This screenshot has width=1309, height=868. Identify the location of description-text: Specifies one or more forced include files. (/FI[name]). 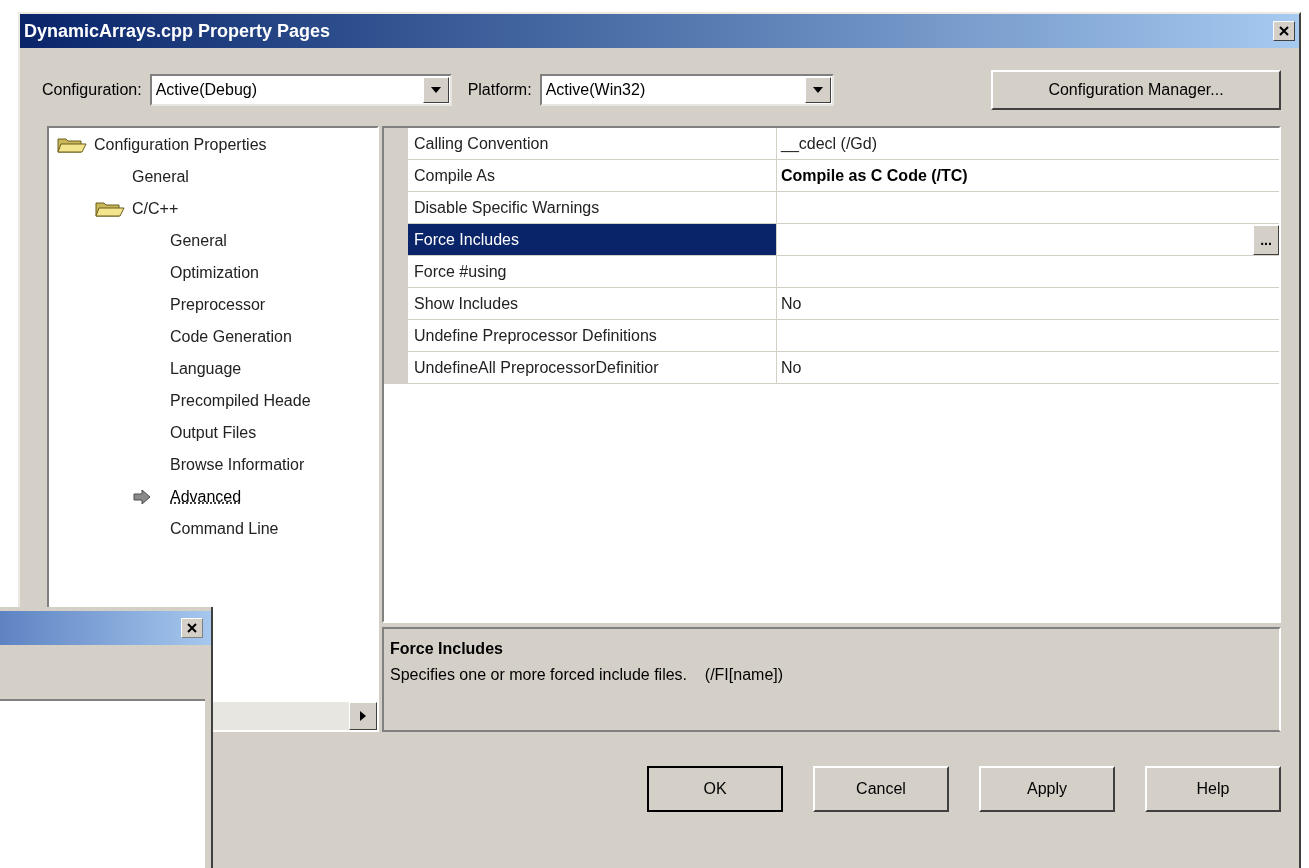
(587, 675).